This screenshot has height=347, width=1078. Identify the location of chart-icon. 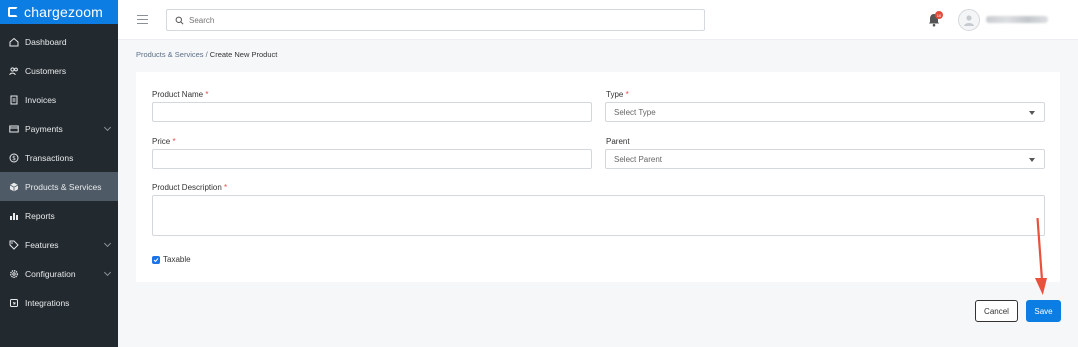
(14, 216).